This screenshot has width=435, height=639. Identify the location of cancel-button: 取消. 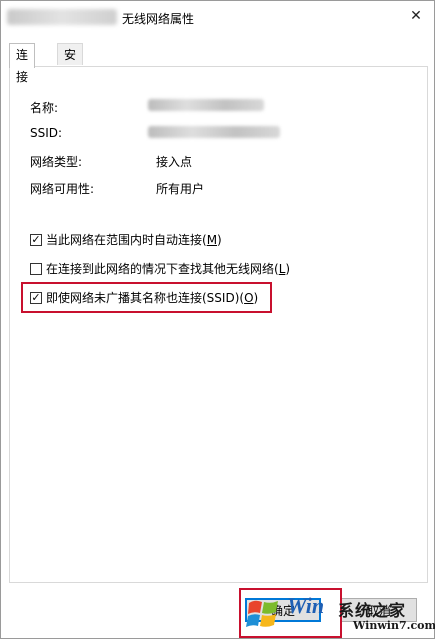
(379, 610).